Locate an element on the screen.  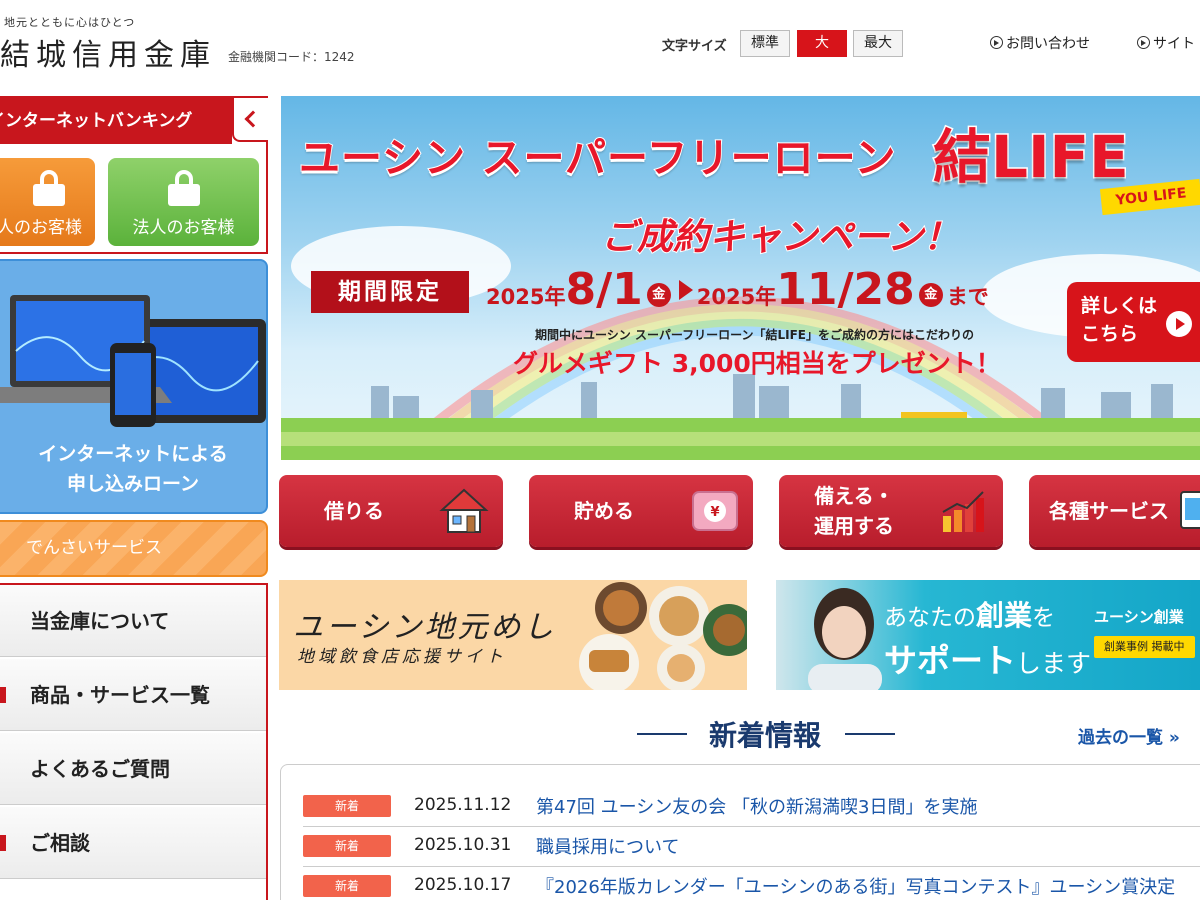
food-photo is located at coordinates (663, 636).